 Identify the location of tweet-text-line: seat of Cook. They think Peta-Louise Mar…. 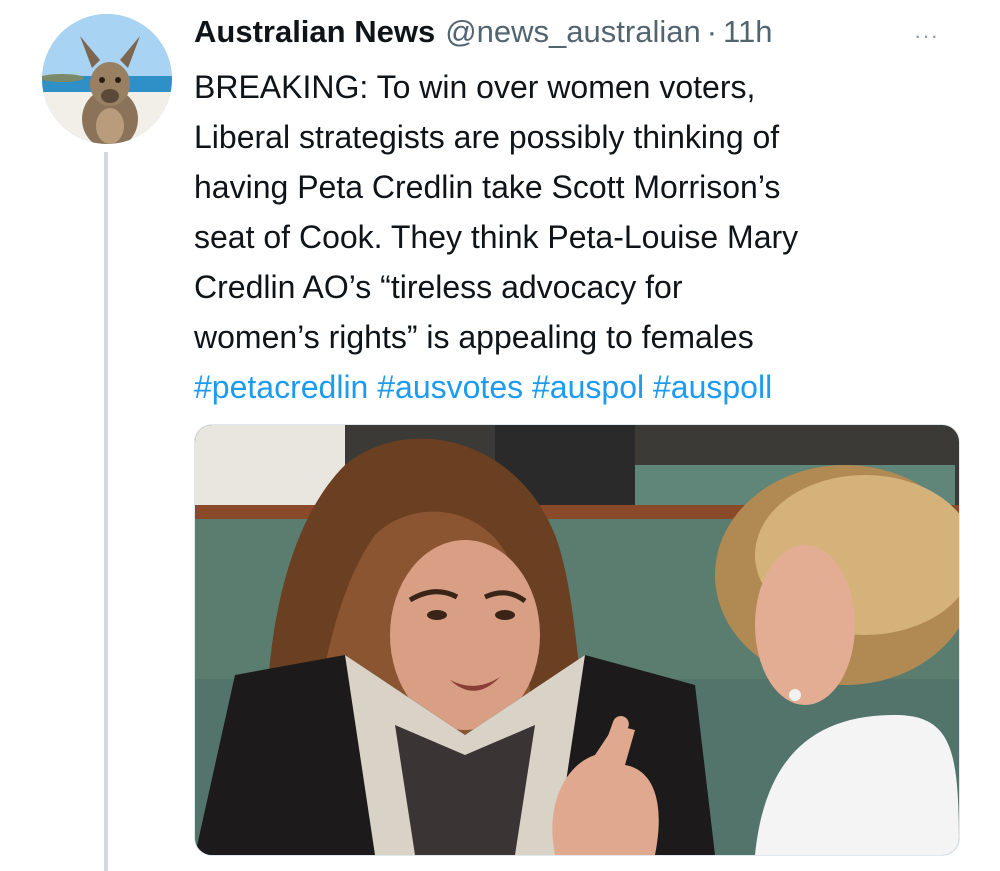
(496, 237).